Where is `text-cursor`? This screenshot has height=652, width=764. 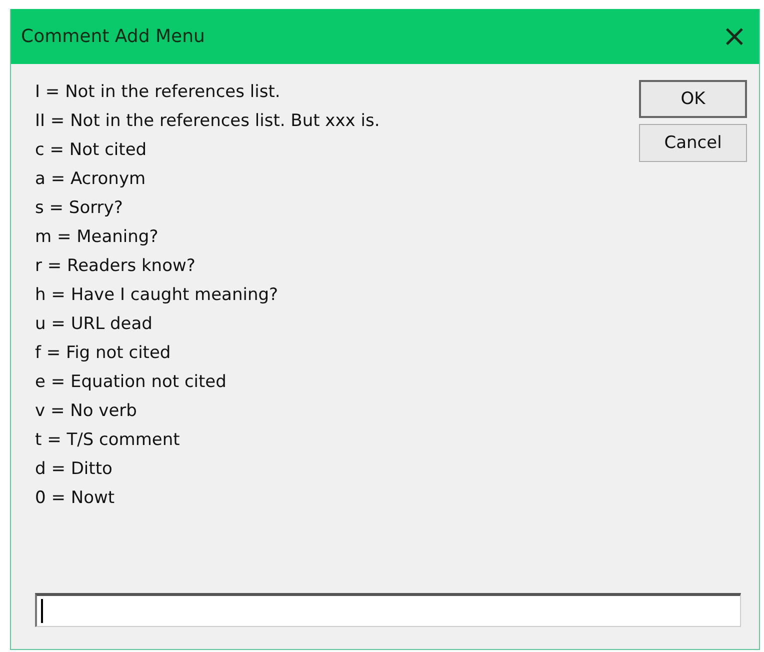 text-cursor is located at coordinates (42, 611).